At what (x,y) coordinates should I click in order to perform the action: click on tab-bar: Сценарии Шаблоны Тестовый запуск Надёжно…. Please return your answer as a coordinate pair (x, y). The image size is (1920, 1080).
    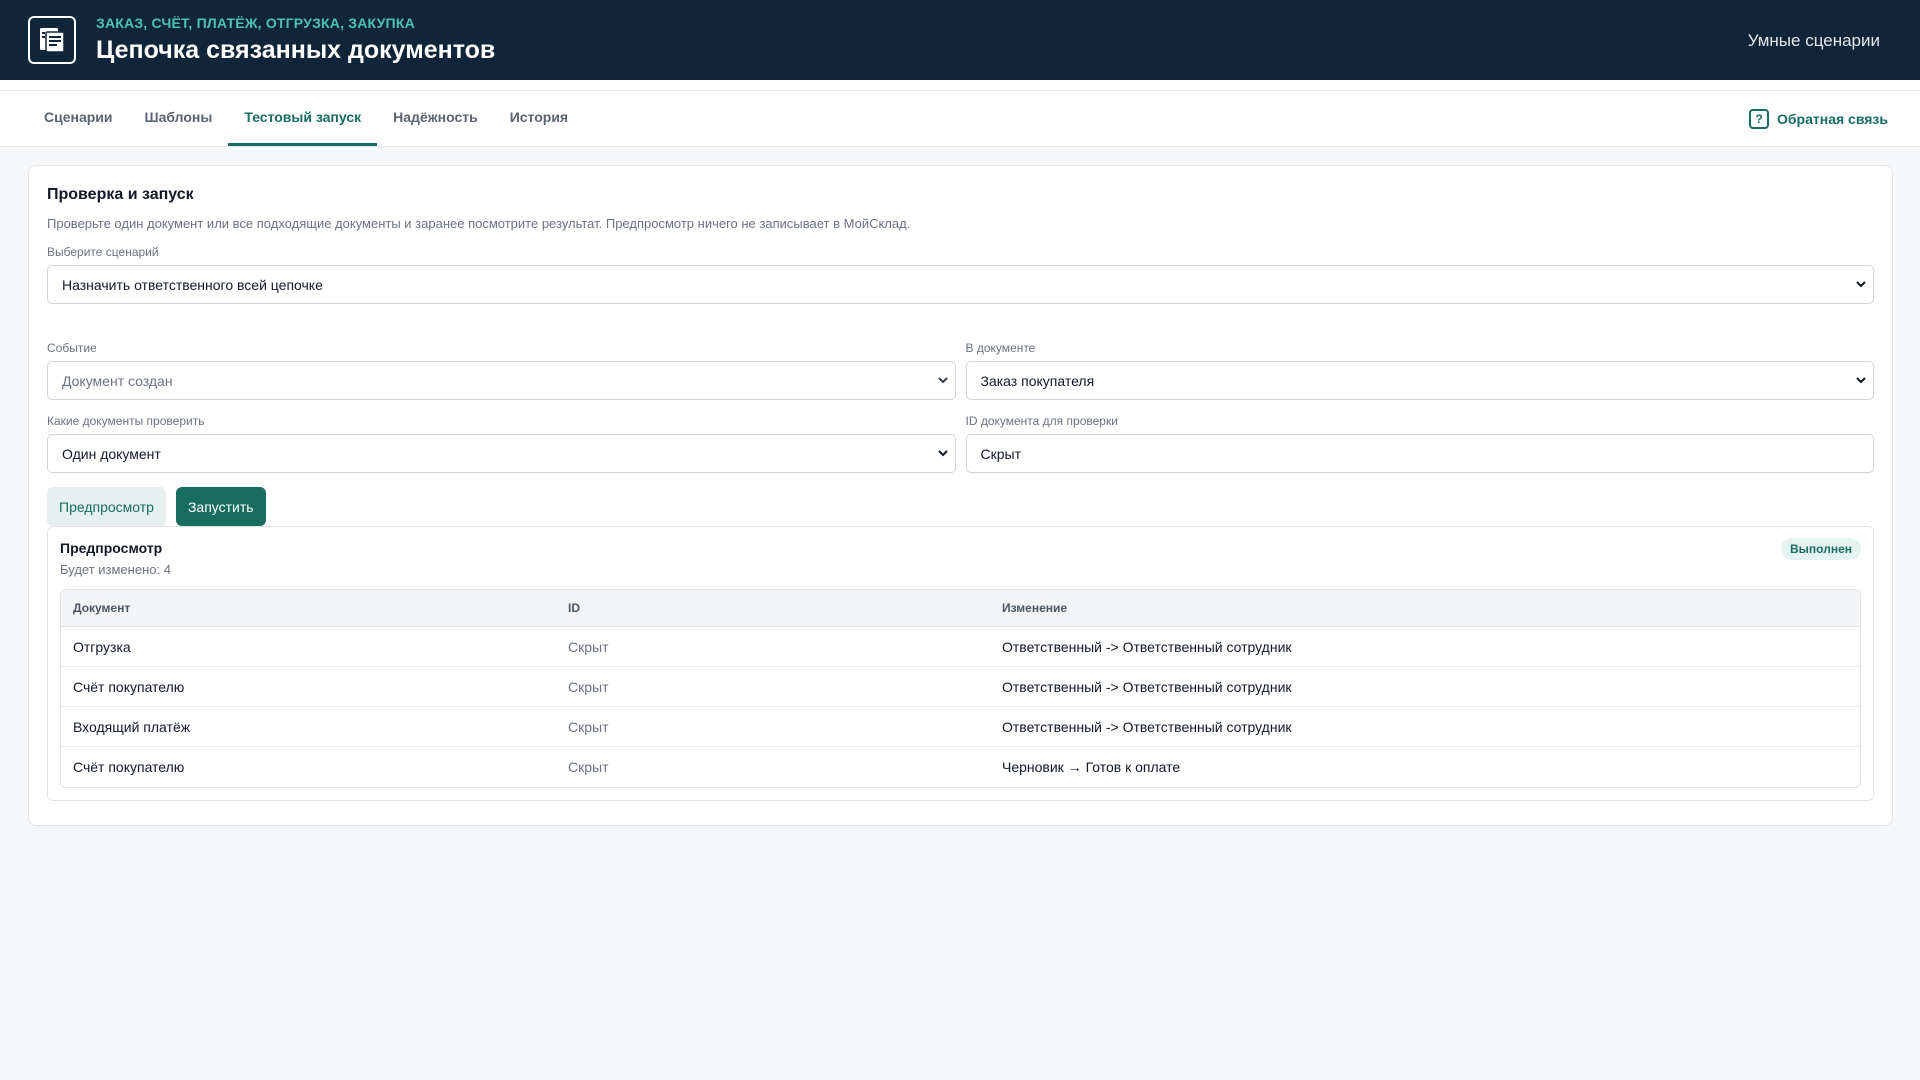
    Looking at the image, I should click on (960, 119).